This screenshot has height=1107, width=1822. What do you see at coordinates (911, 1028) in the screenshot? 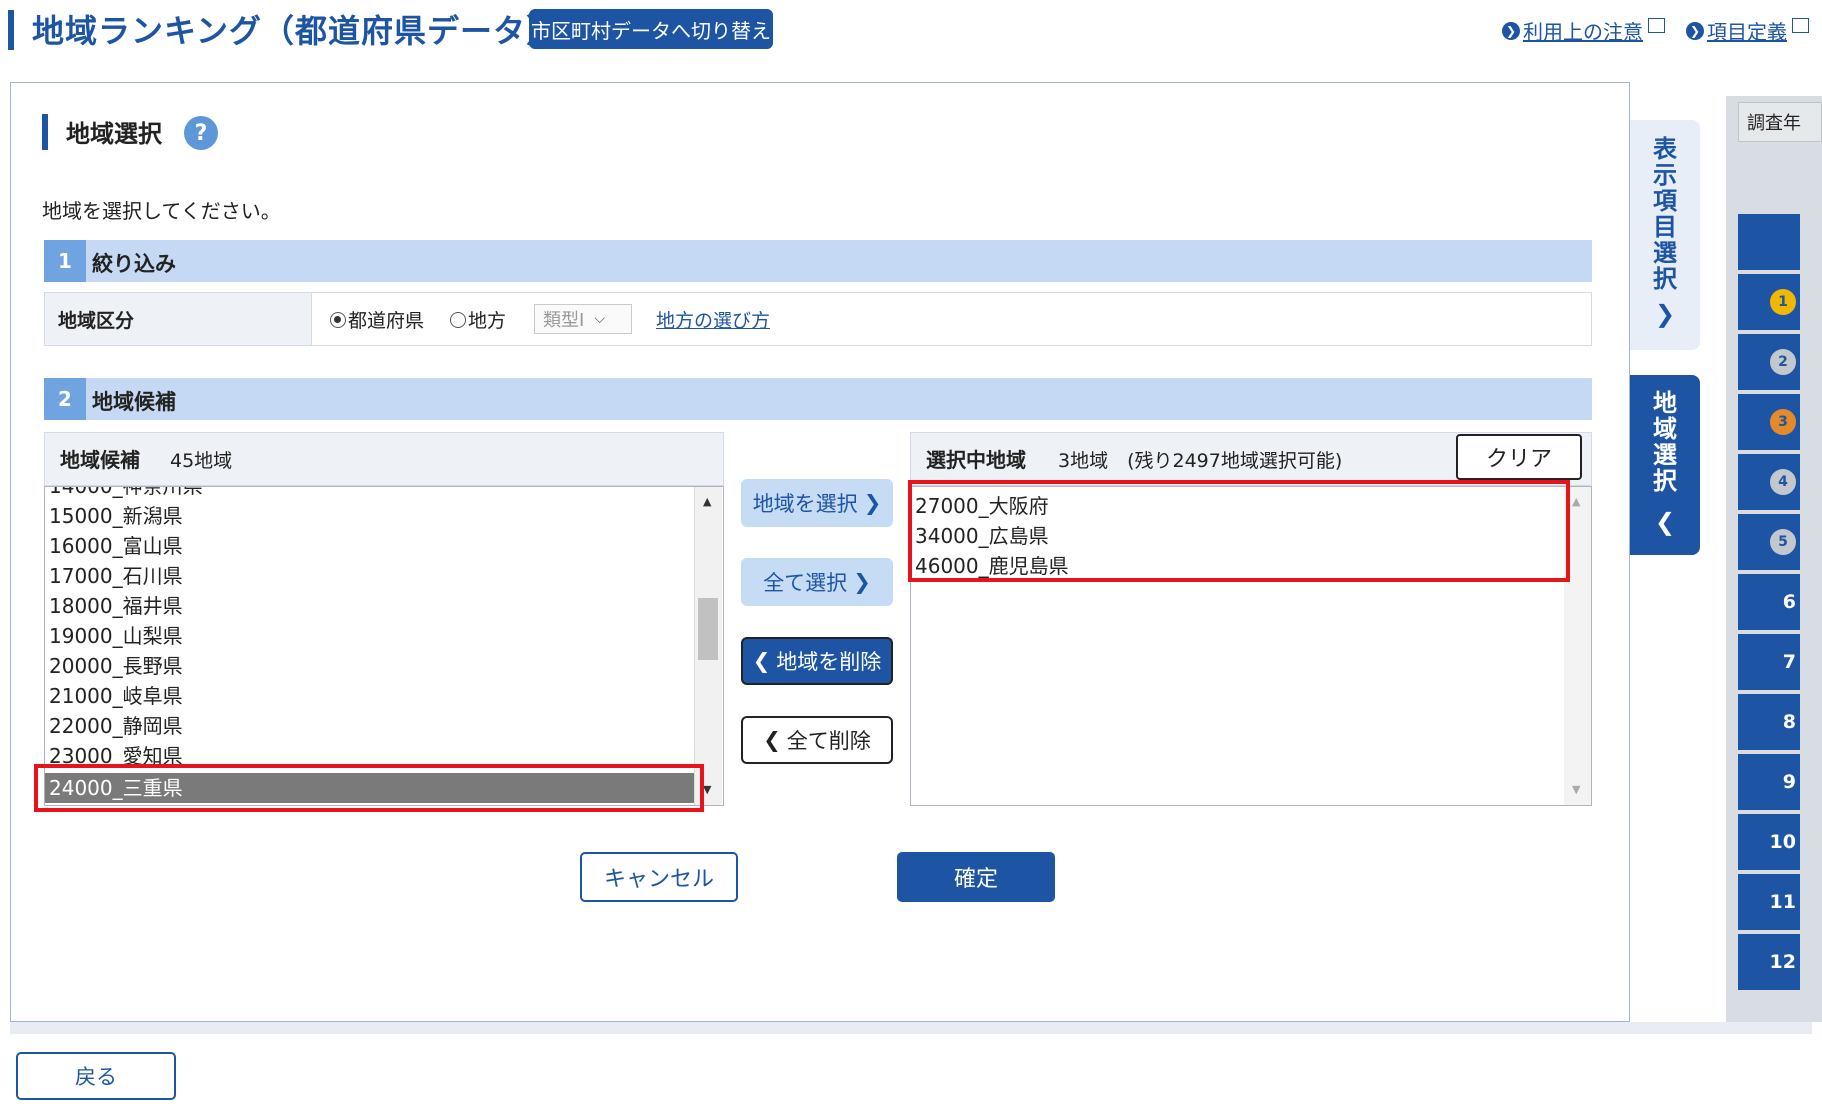
I see `panel-bottom-strip` at bounding box center [911, 1028].